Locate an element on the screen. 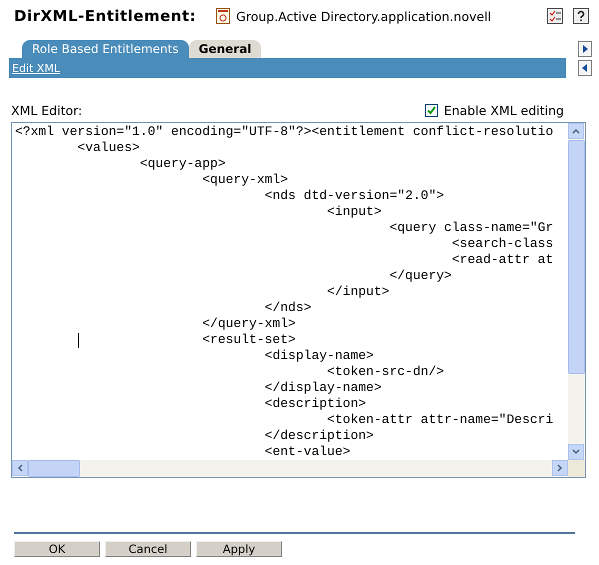  horizontal-scrollbar is located at coordinates (298, 468).